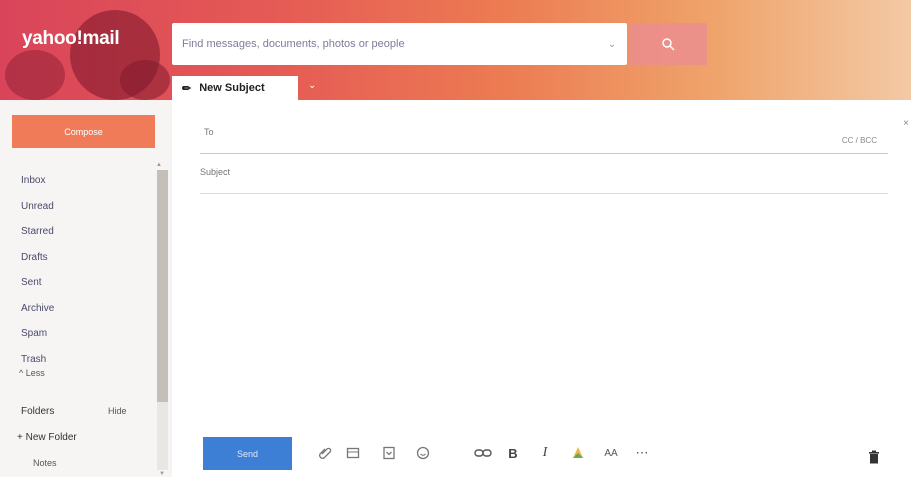 The height and width of the screenshot is (477, 911). What do you see at coordinates (162, 286) in the screenshot?
I see `sidebar-scrollbar-thumb` at bounding box center [162, 286].